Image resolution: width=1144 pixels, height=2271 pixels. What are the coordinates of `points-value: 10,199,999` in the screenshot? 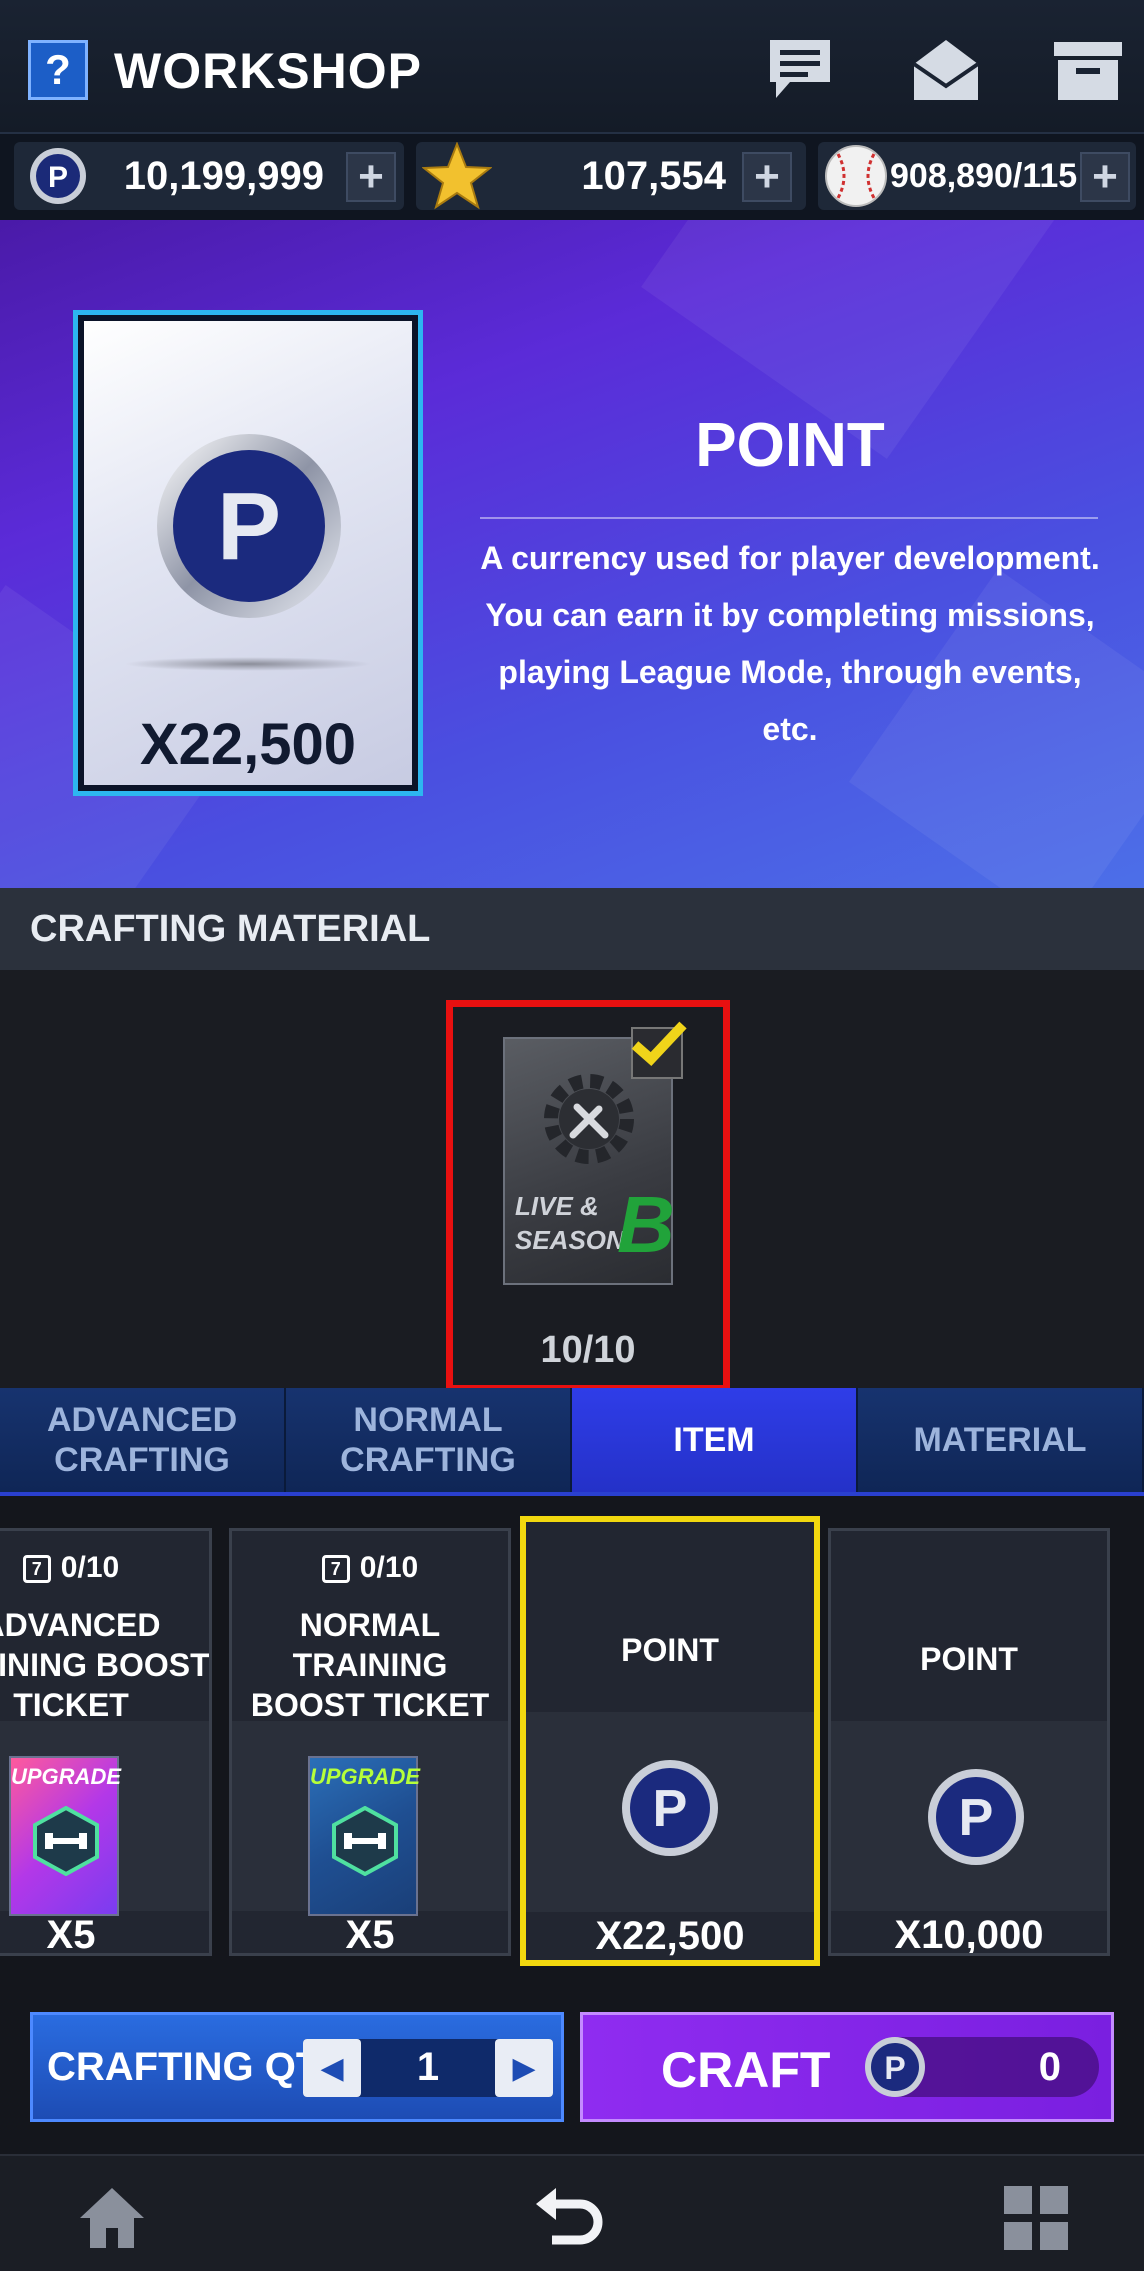 It's located at (223, 176).